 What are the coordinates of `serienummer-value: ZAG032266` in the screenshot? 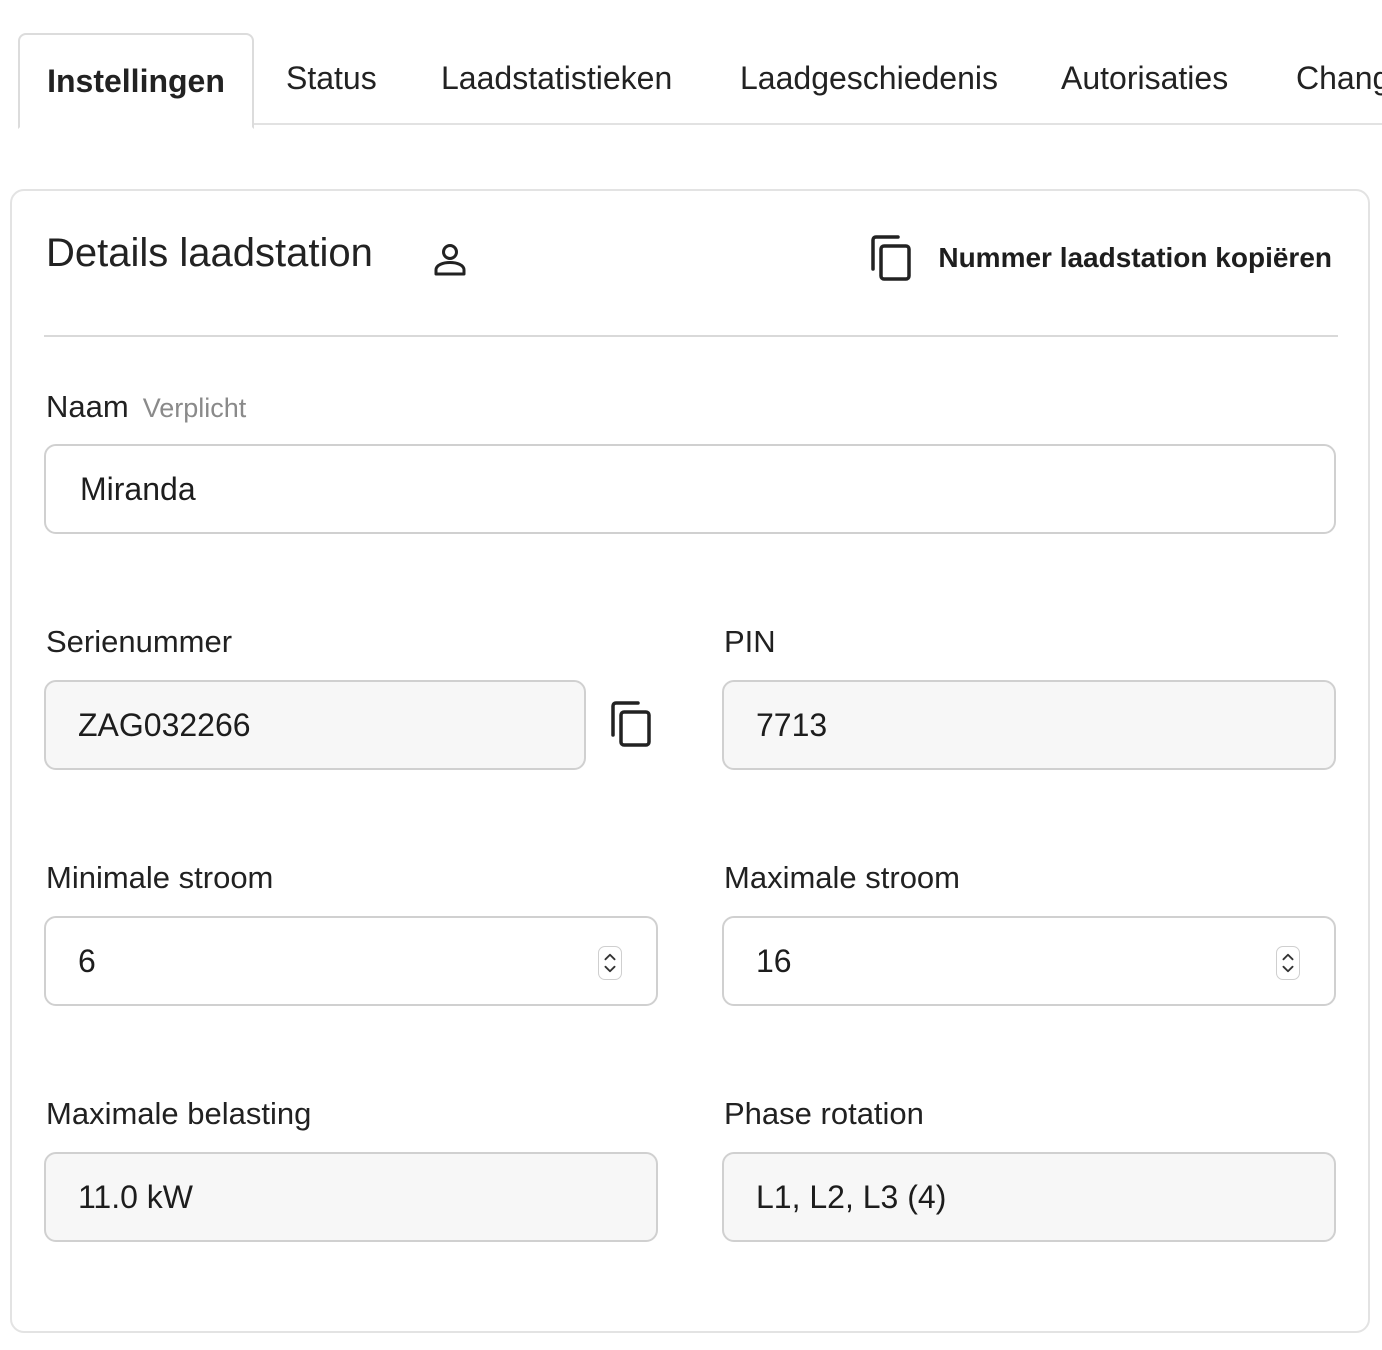 It's located at (164, 724).